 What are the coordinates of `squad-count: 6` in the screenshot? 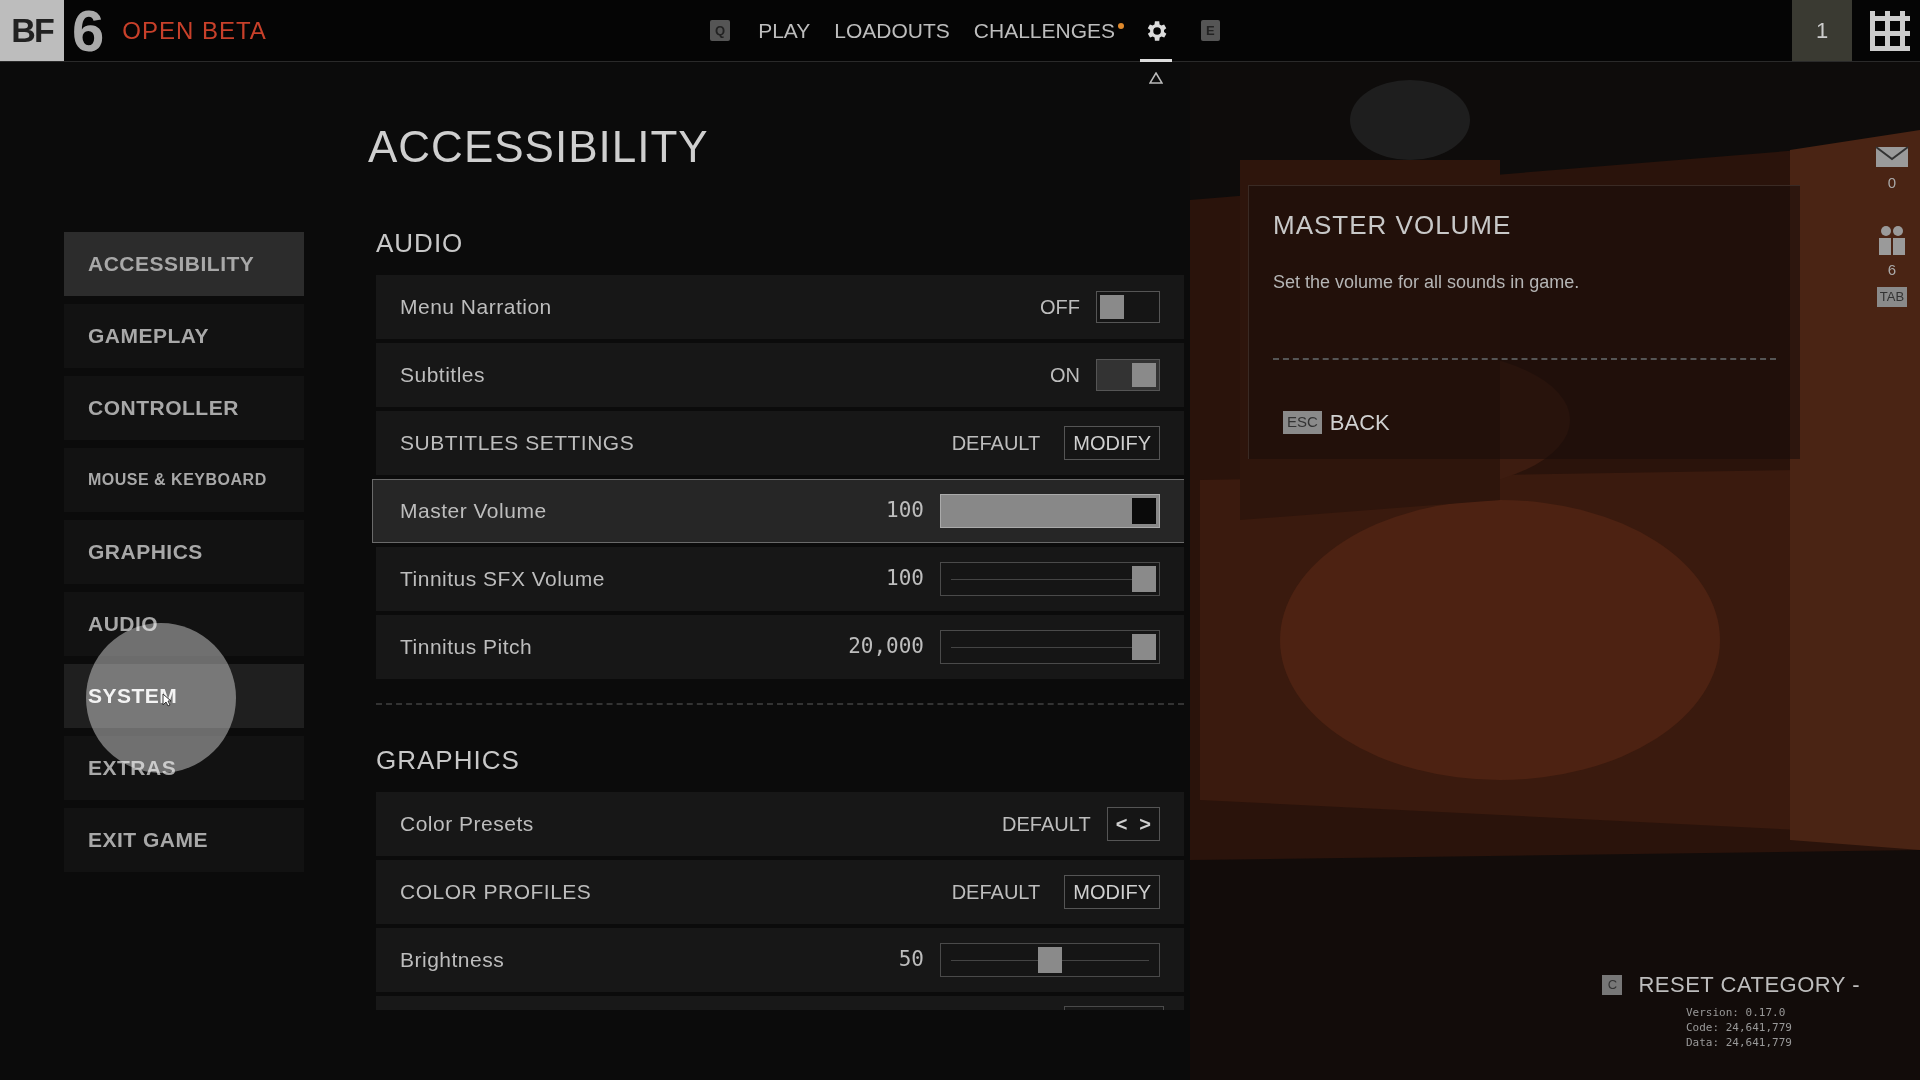 It's located at (1892, 269).